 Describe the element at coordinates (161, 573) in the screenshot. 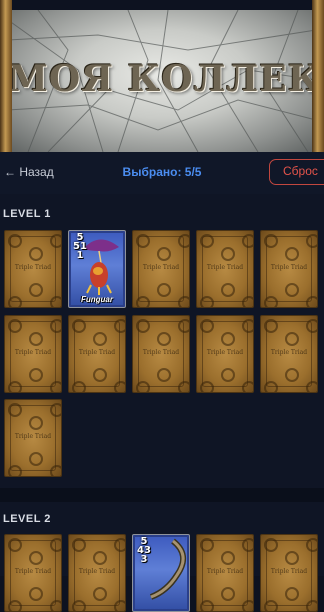

I see `card-face: 5 43 3` at that location.